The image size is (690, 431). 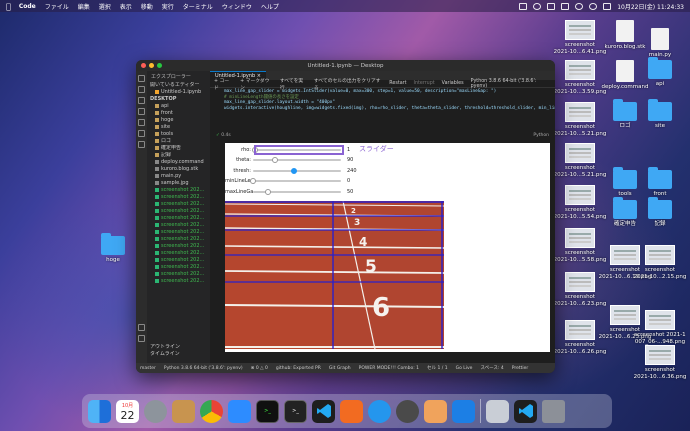 I want to click on file-tree-item: kuroro.blog.stk, so click(x=178, y=169).